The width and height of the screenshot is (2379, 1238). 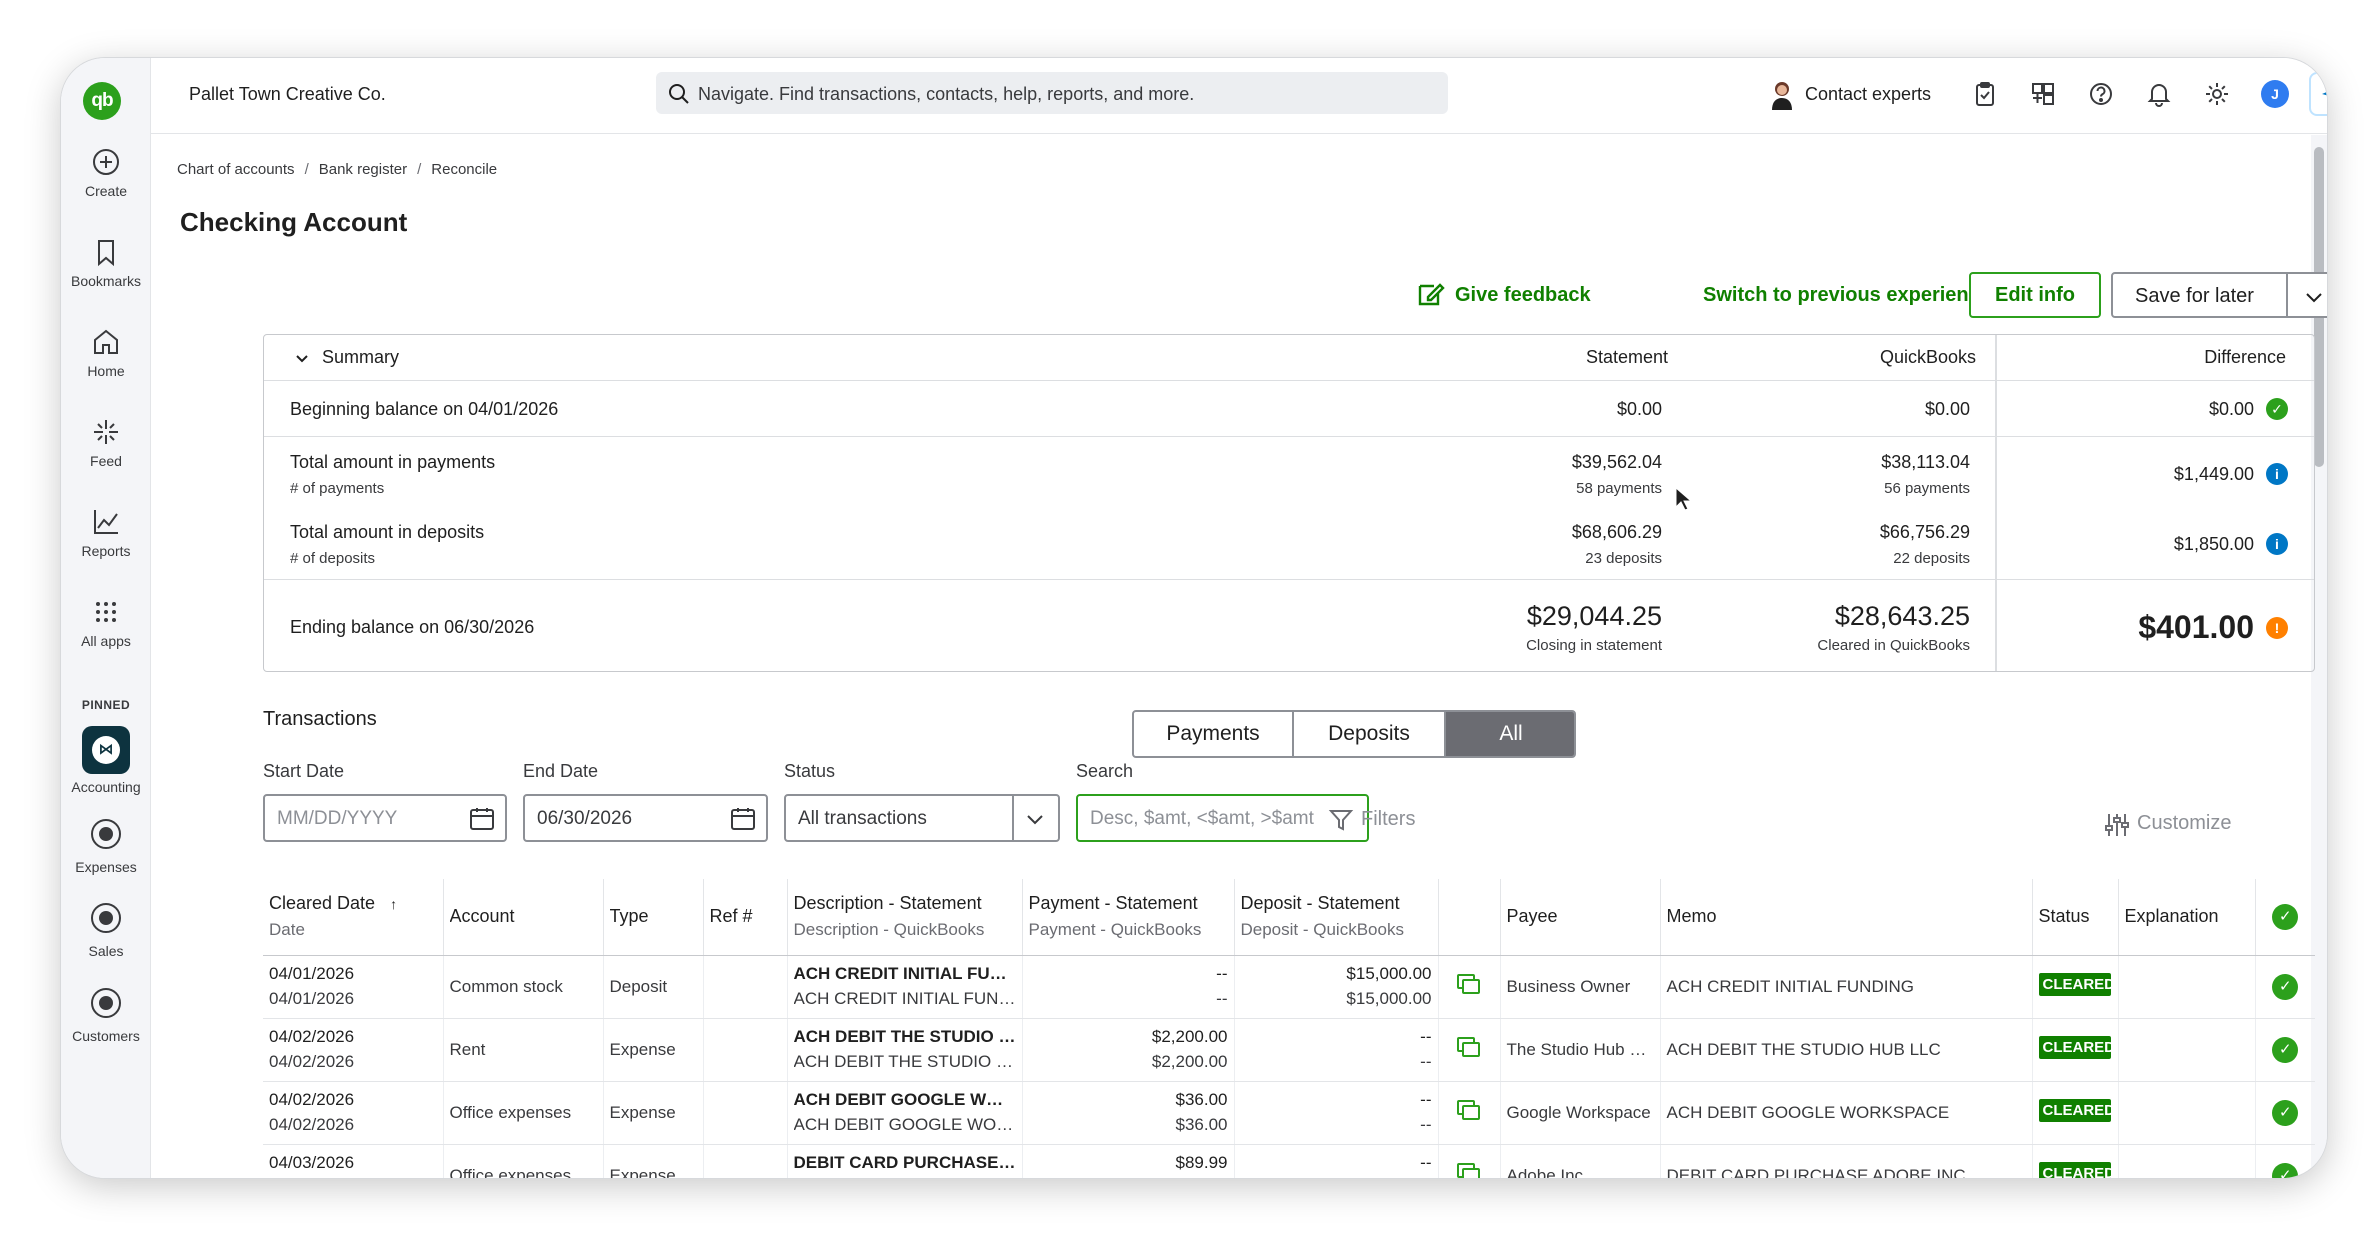 I want to click on nav-home: Home, so click(x=106, y=352).